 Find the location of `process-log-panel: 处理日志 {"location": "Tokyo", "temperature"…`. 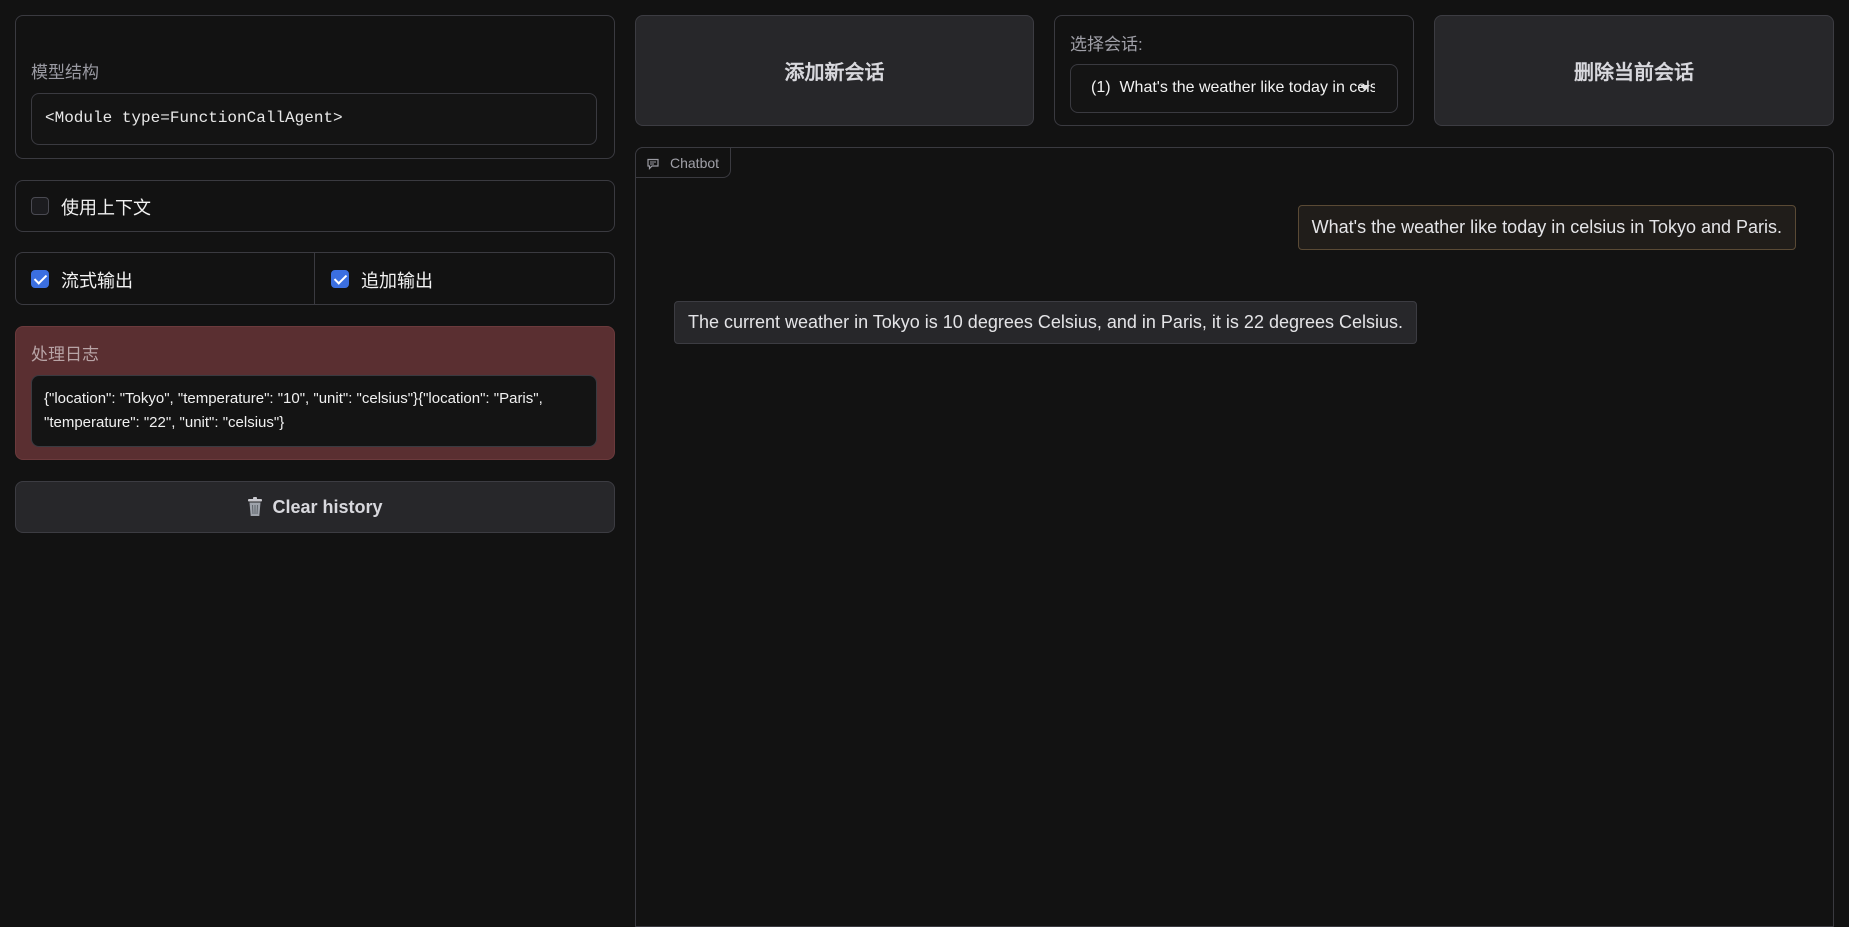

process-log-panel: 处理日志 {"location": "Tokyo", "temperature"… is located at coordinates (315, 393).